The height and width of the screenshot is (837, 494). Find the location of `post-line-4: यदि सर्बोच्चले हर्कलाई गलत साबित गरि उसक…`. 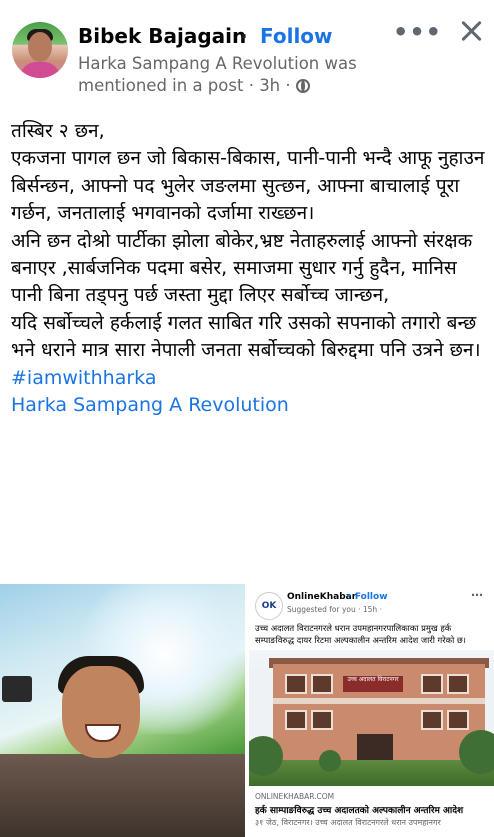

post-line-4: यदि सर्बोच्चले हर्कलाई गलत साबित गरि उसक… is located at coordinates (246, 336).